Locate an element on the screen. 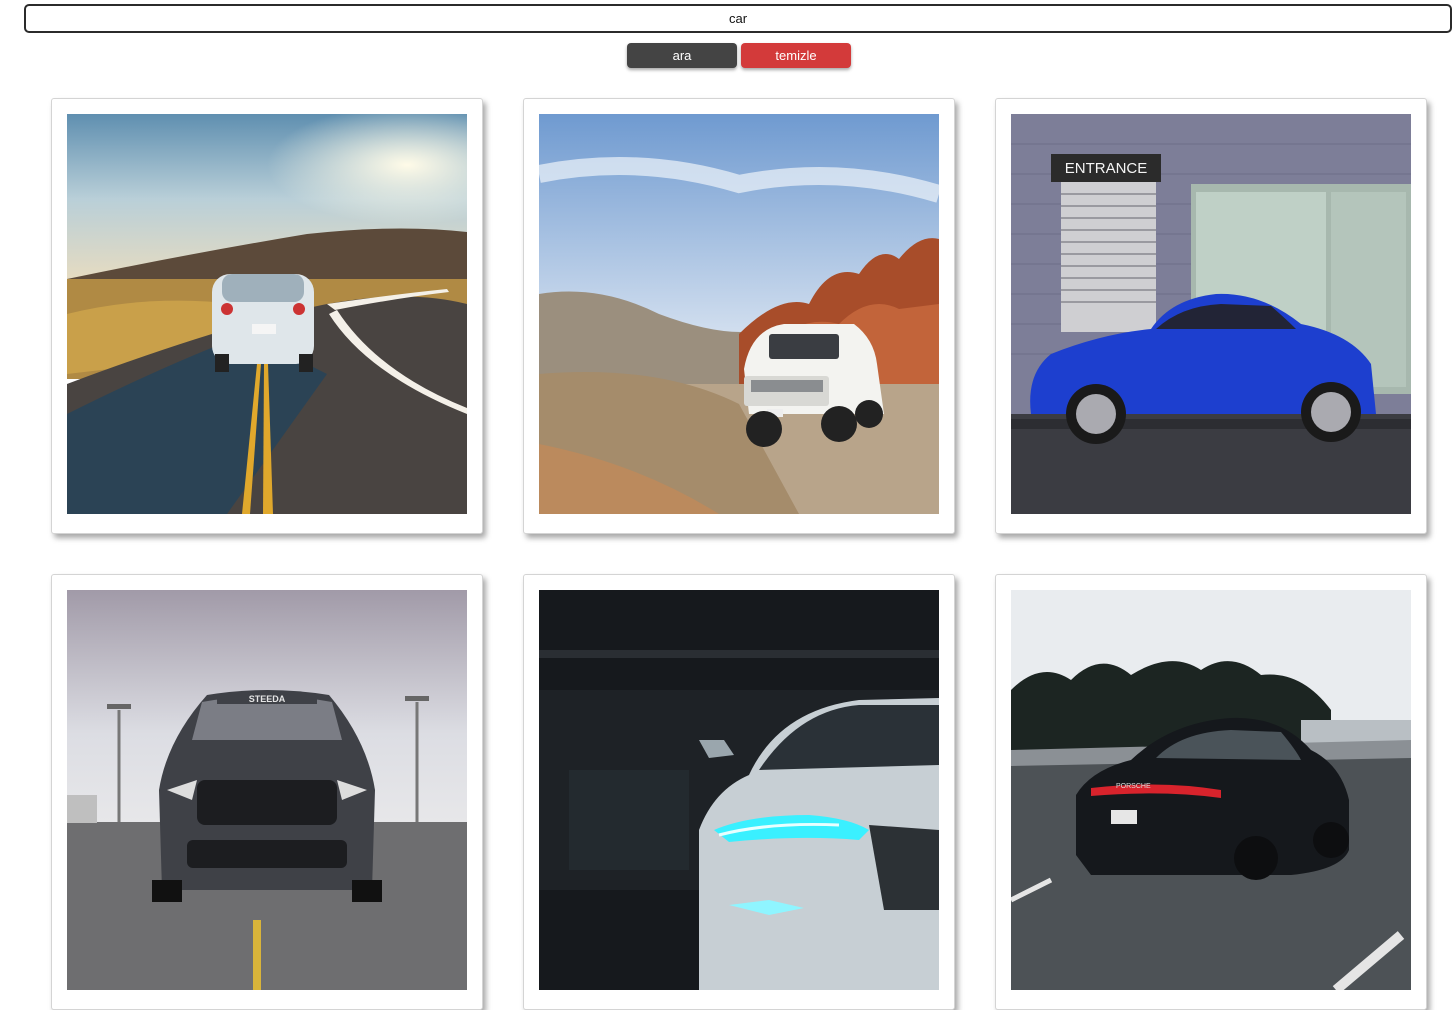  result-image-sports-car-road is located at coordinates (267, 314).